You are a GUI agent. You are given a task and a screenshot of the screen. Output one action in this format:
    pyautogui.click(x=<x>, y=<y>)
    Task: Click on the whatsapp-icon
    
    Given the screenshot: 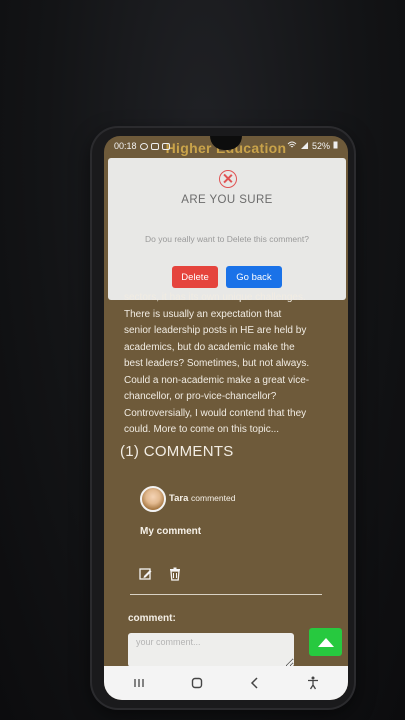 What is the action you would take?
    pyautogui.click(x=143, y=146)
    